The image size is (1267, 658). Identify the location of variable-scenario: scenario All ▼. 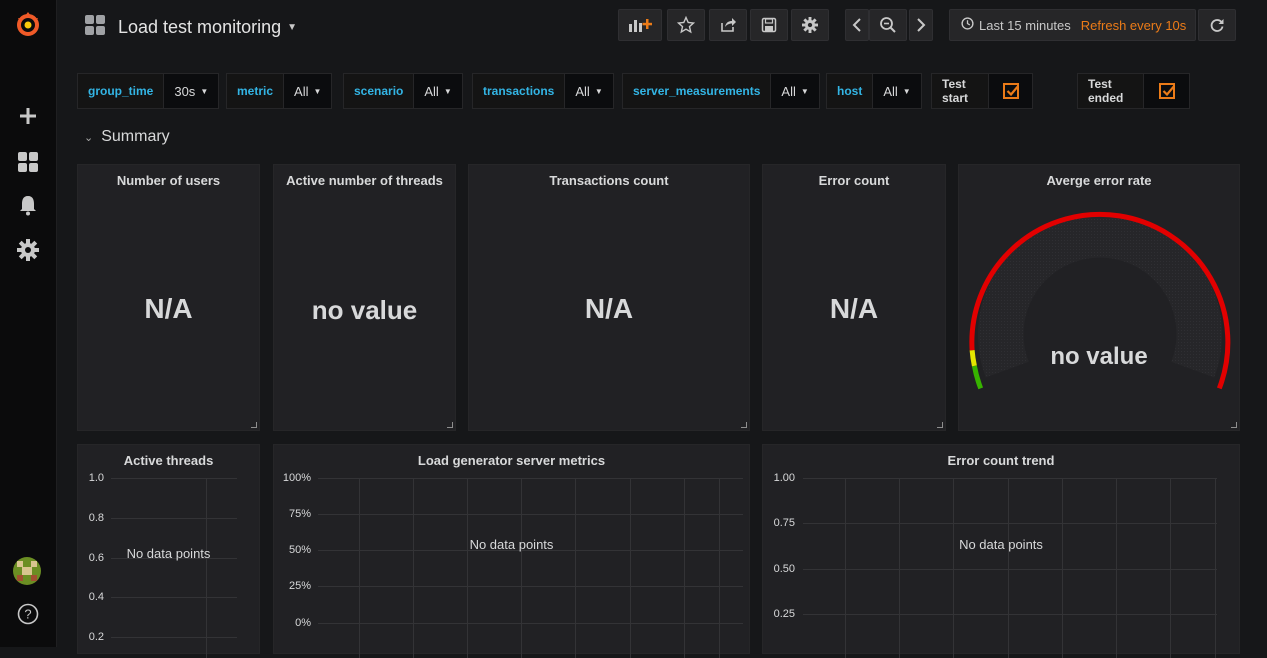
(403, 91).